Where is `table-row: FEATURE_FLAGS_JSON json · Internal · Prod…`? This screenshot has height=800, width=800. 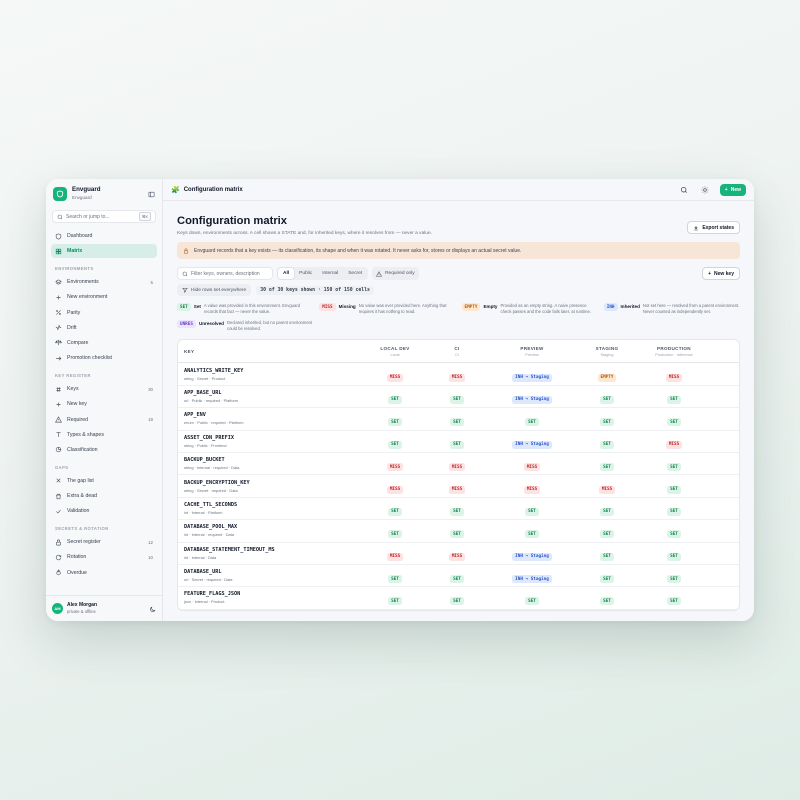 table-row: FEATURE_FLAGS_JSON json · Internal · Prod… is located at coordinates (458, 598).